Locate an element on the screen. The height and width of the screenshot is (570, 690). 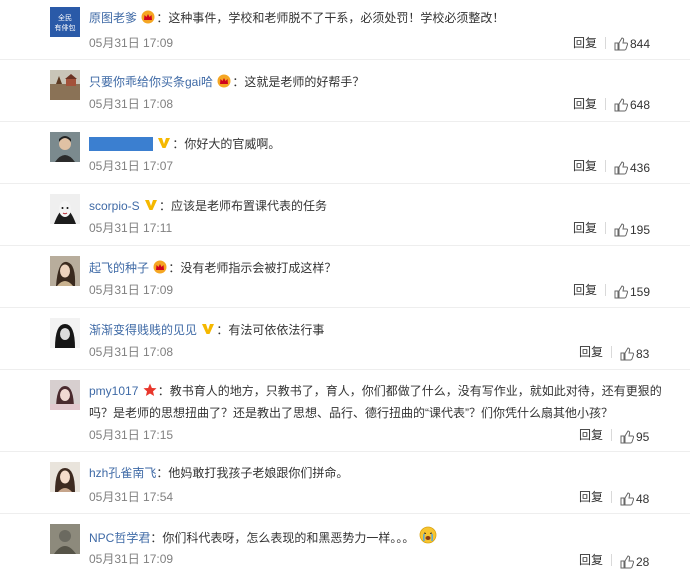
username-link: 渐渐变得贱贱的见见 is located at coordinates (143, 330).